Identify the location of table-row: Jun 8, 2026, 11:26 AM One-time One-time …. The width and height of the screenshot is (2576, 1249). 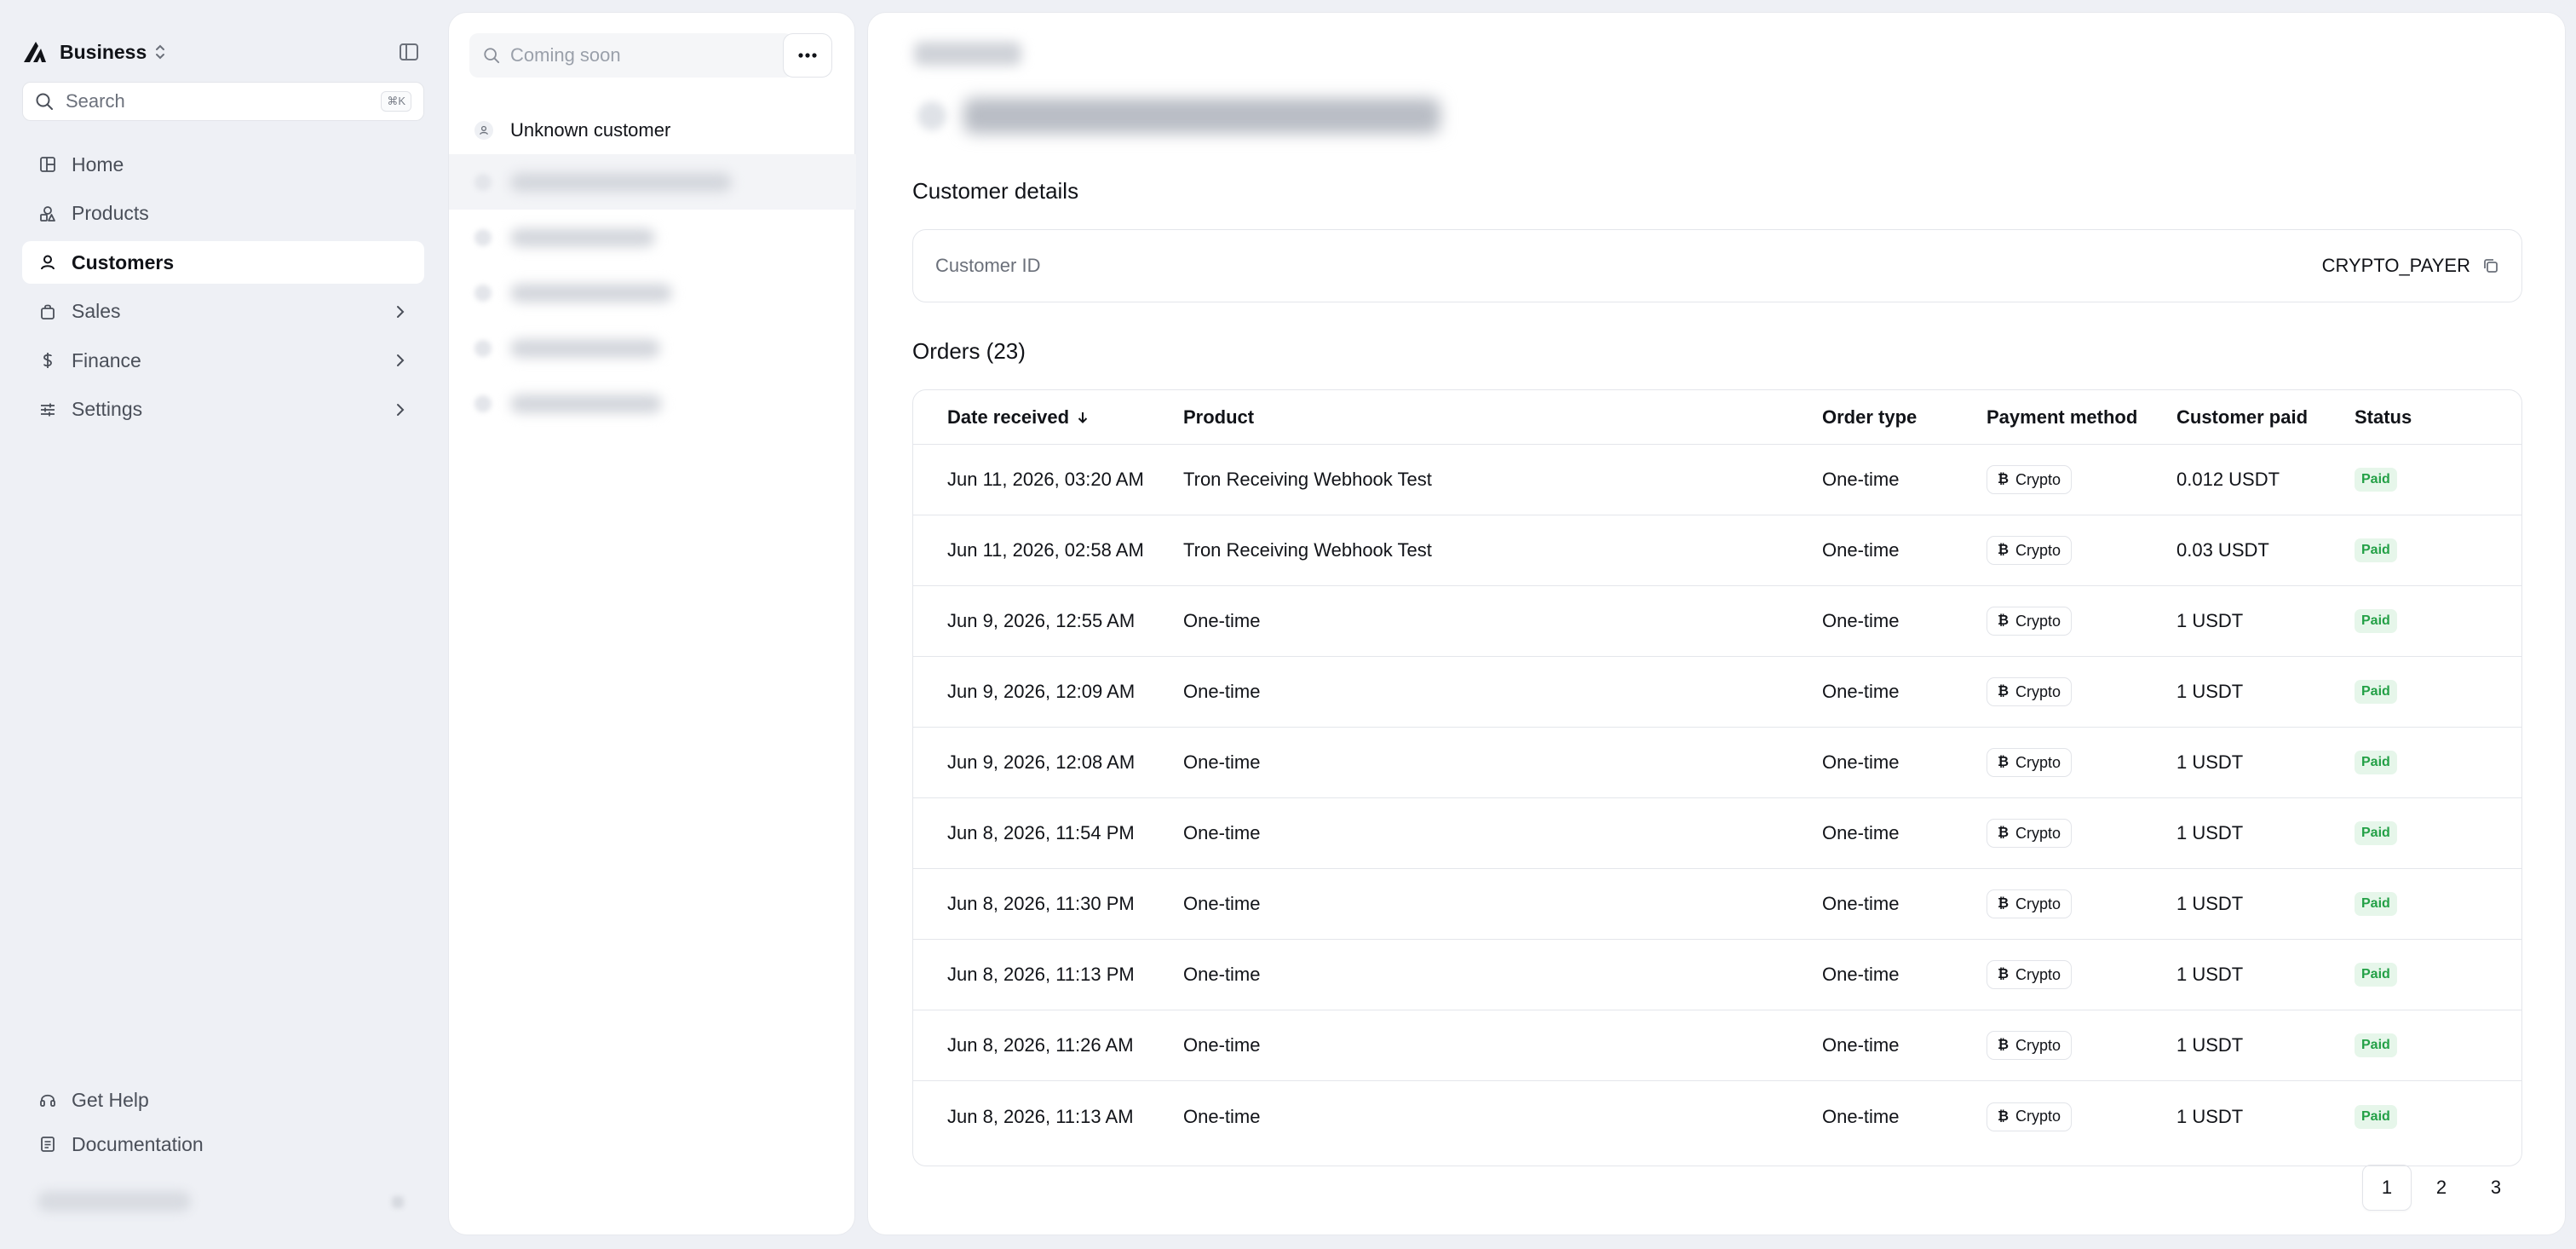
(1717, 1045).